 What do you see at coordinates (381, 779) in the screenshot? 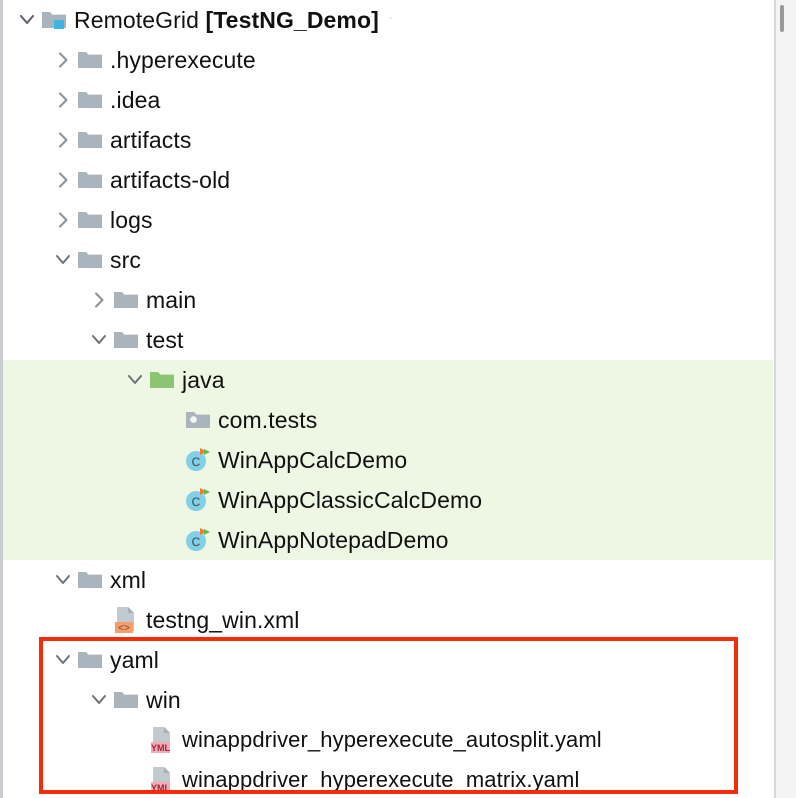
I see `tree-row-label: winappdriver_hyperexecute_matrix.yaml` at bounding box center [381, 779].